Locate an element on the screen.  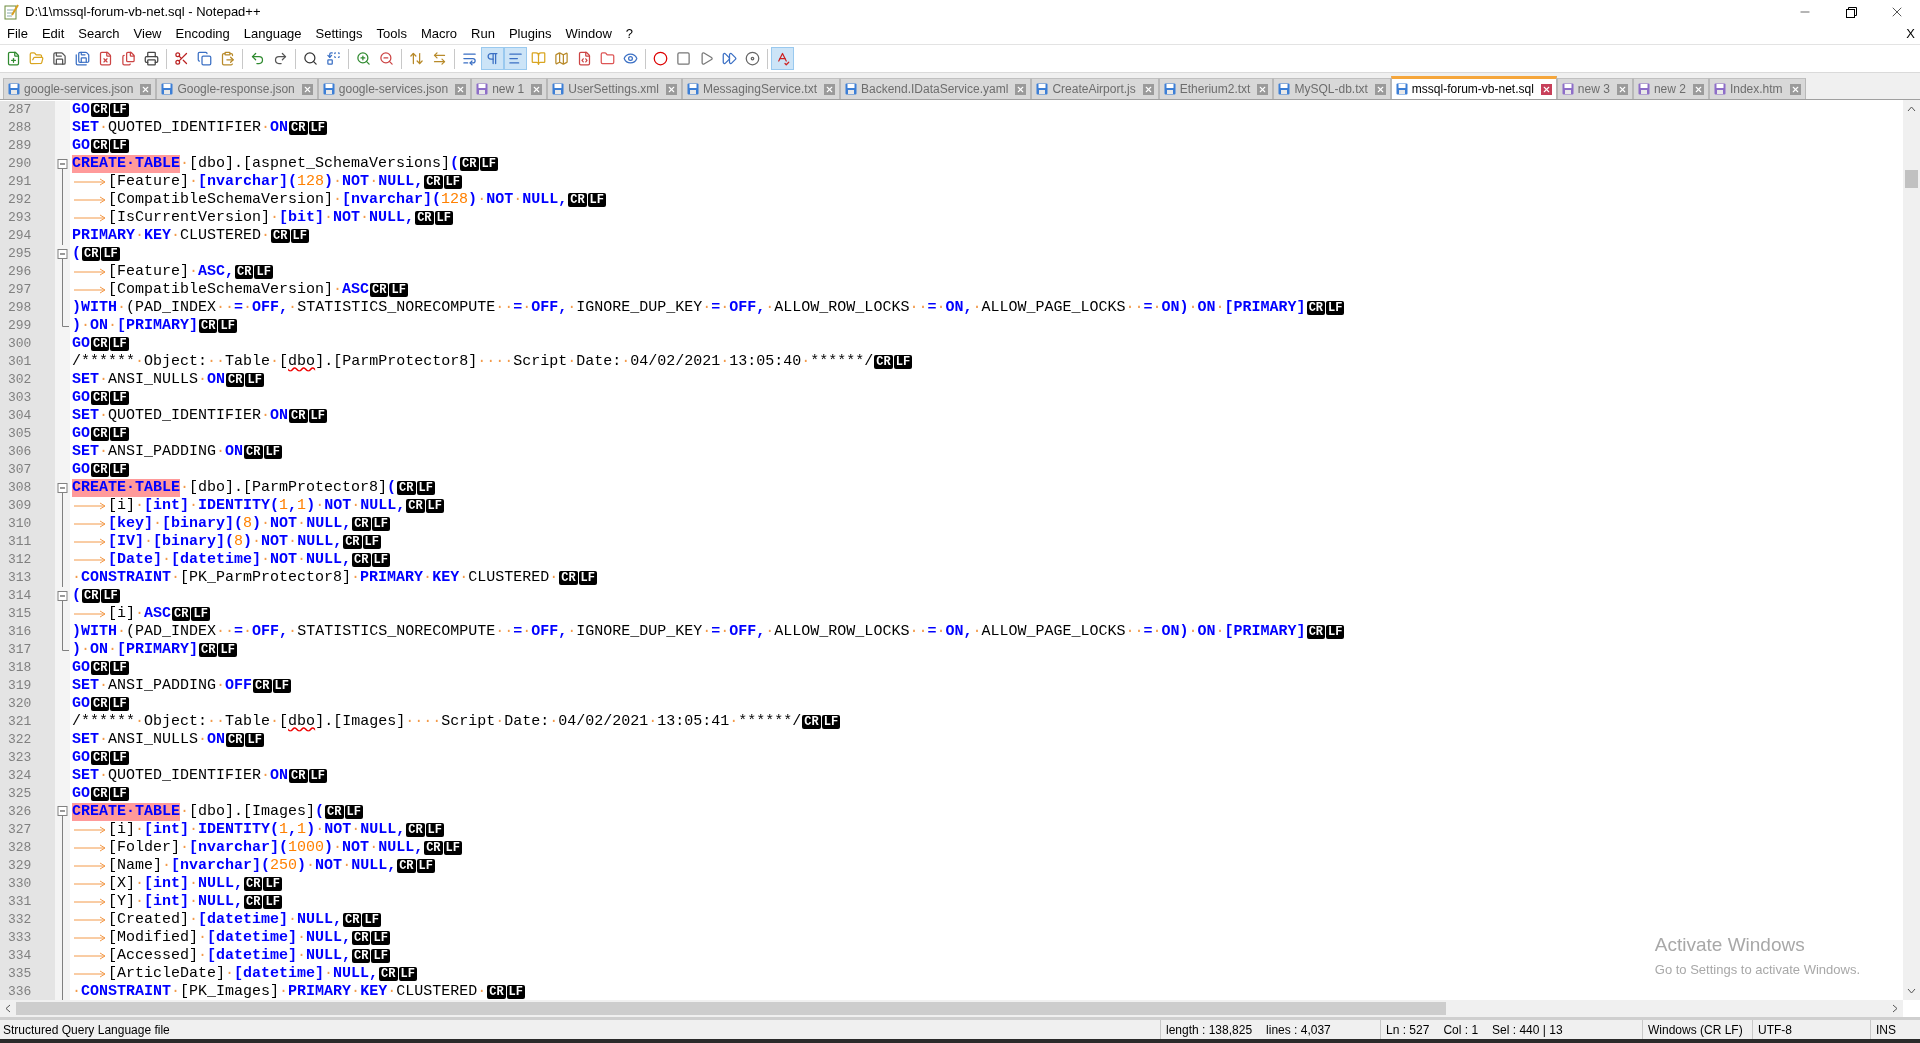
indent-guide-button is located at coordinates (515, 58).